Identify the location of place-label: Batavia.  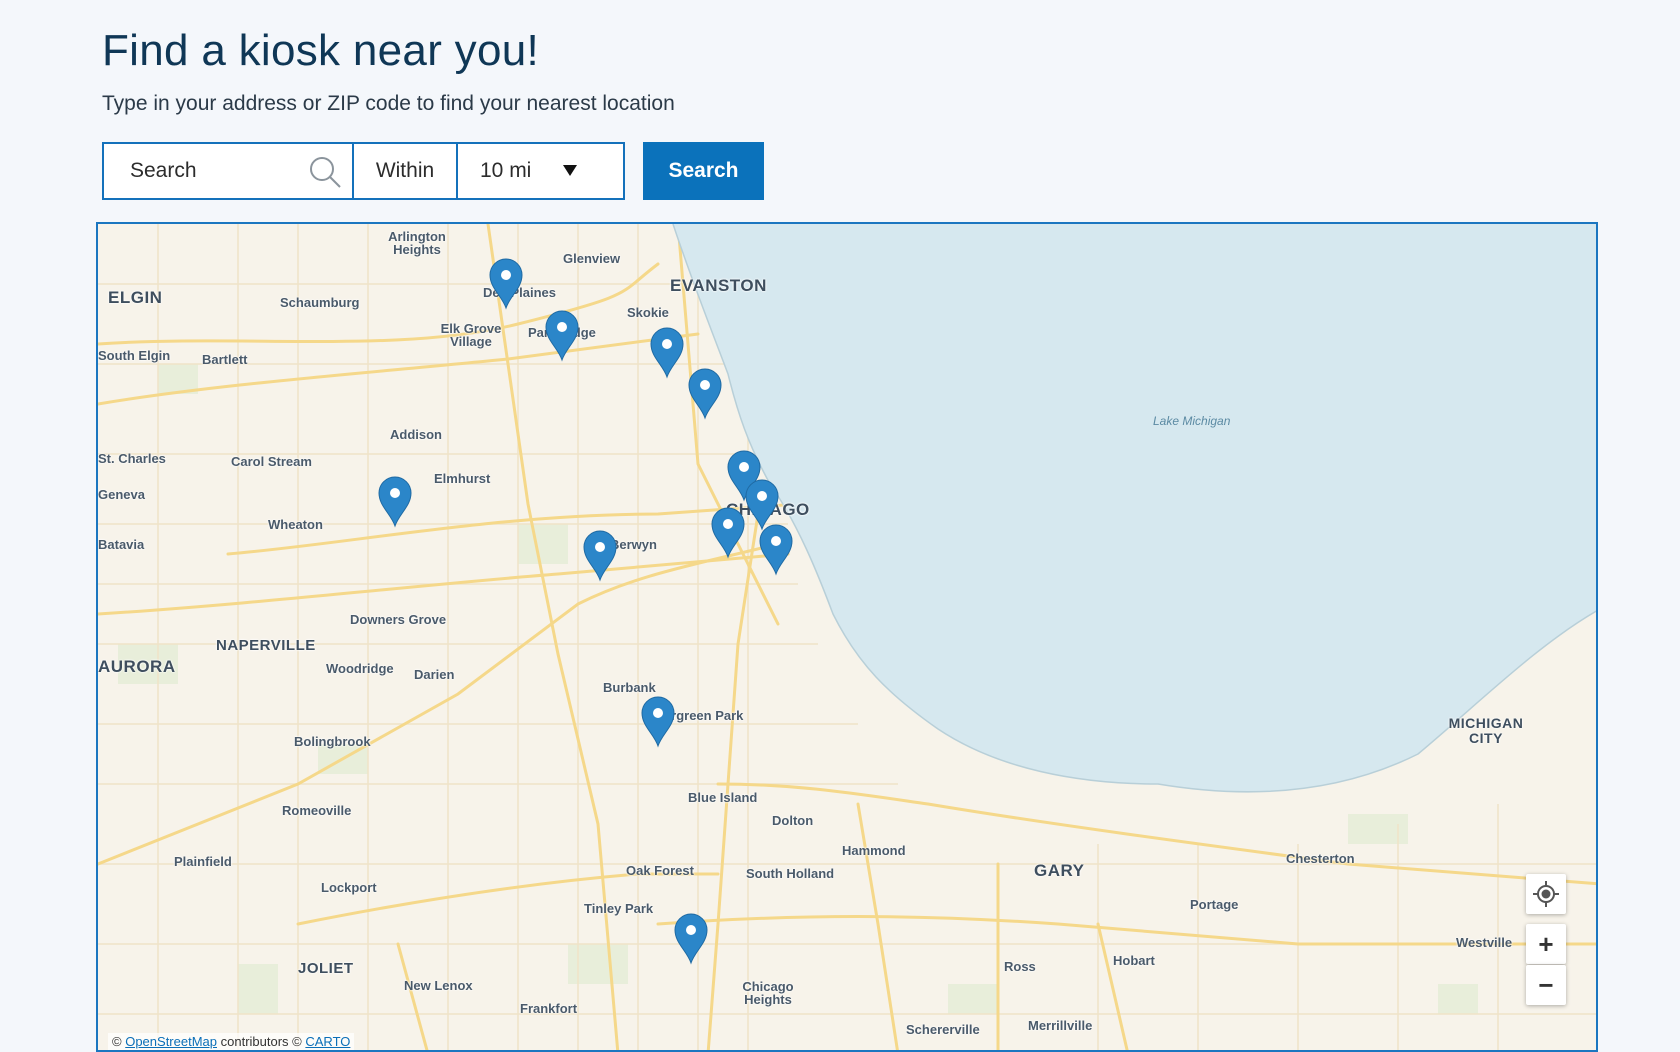
(121, 544).